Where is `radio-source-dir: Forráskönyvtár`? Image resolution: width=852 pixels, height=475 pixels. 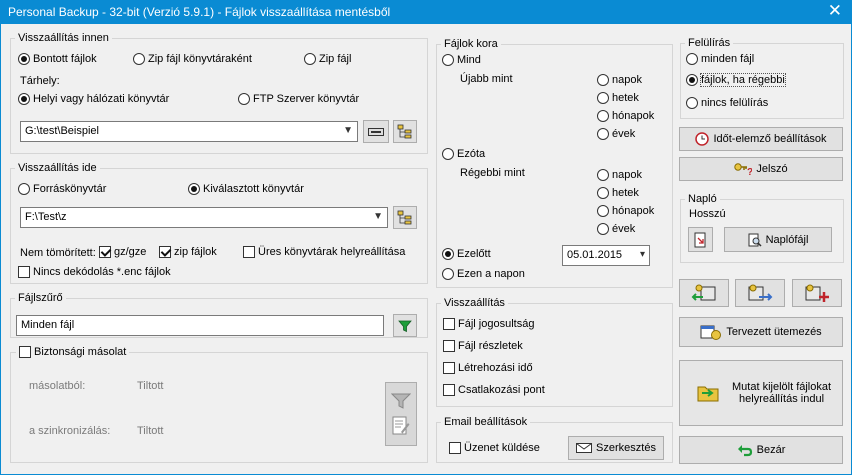 radio-source-dir: Forráskönyvtár is located at coordinates (62, 189).